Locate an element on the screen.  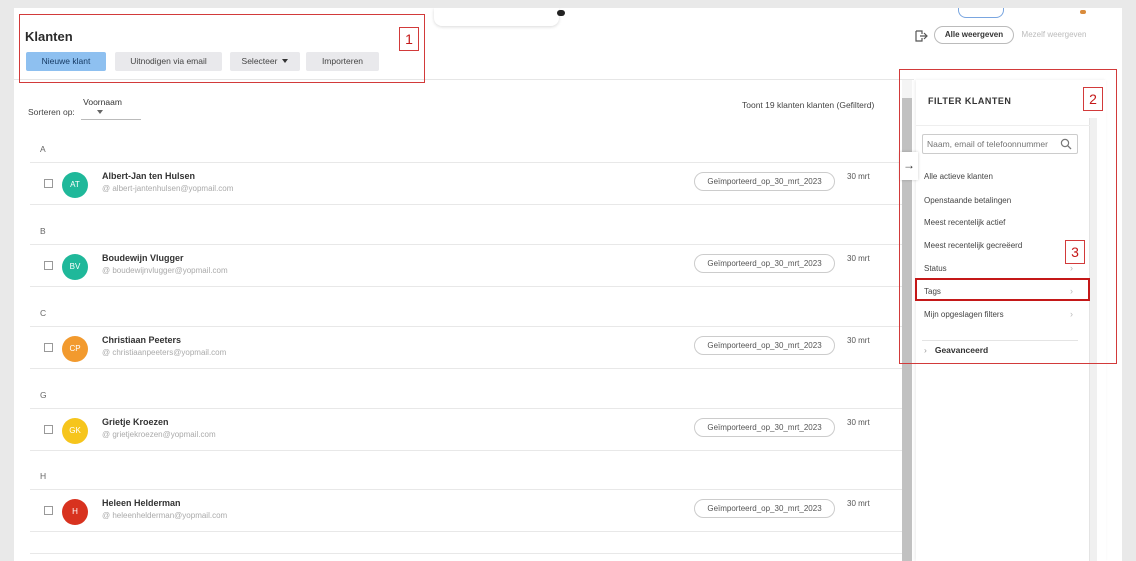
sort-select: Voornaam is located at coordinates (111, 108).